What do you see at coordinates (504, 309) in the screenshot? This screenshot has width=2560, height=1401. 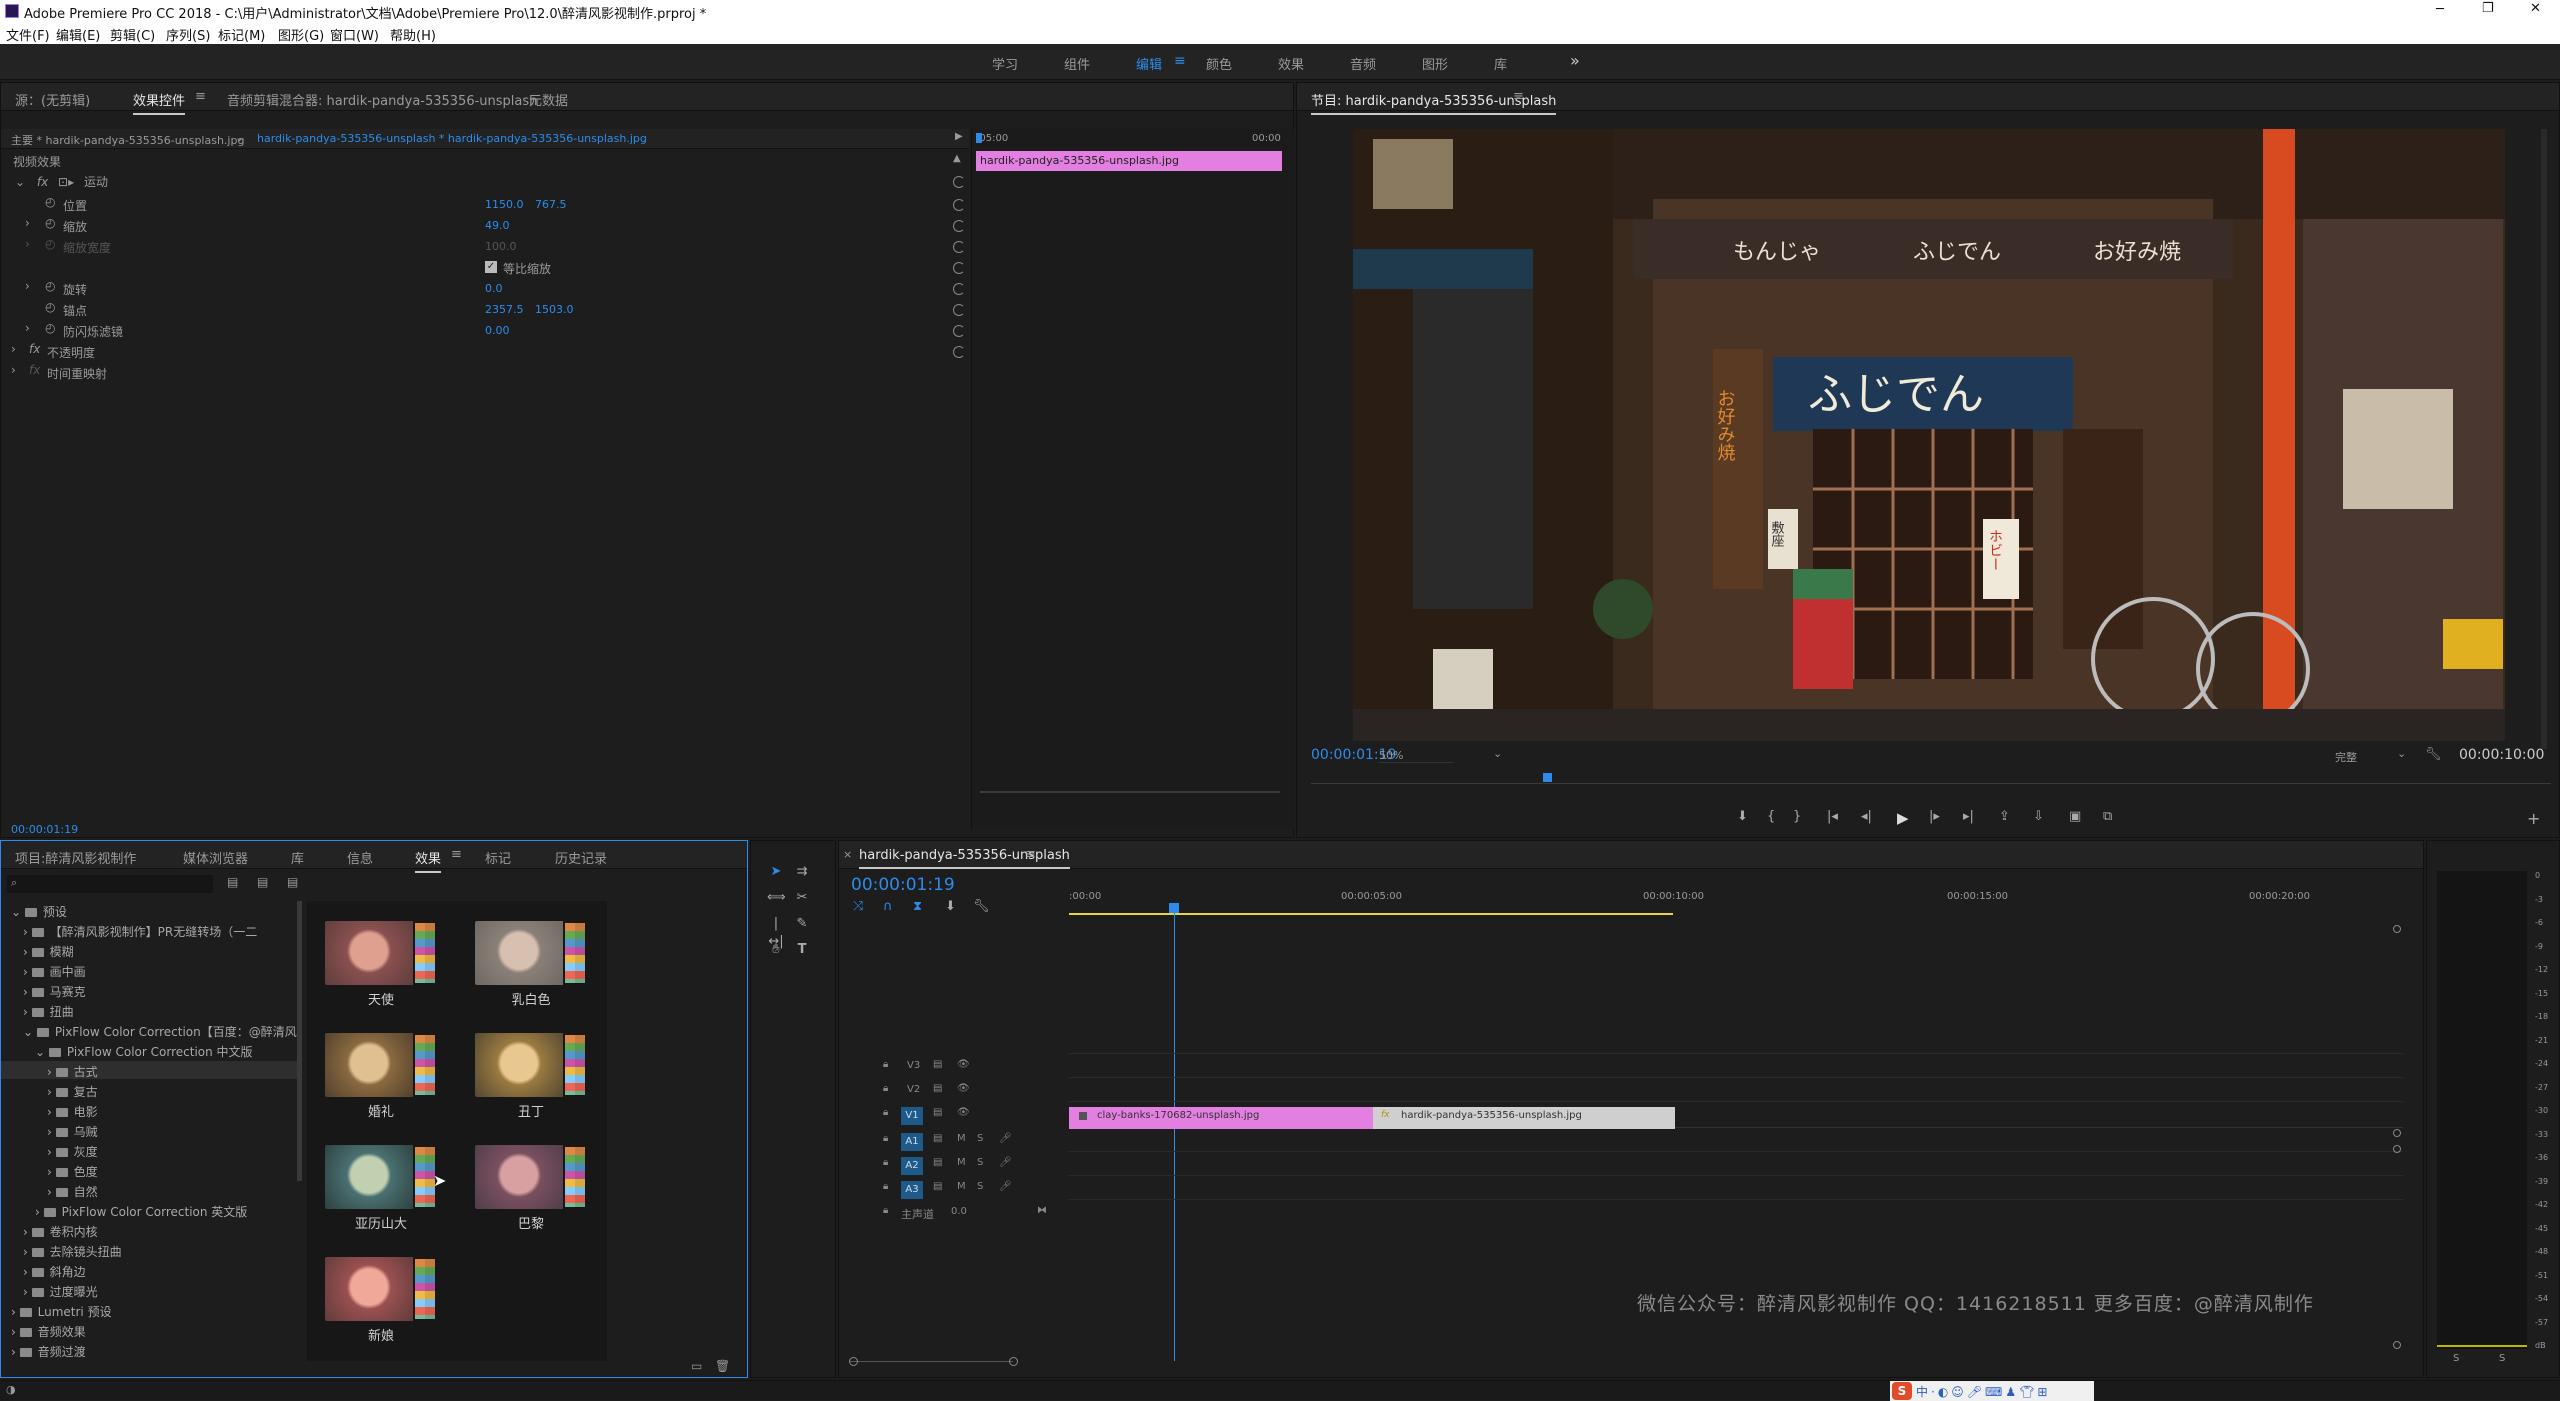 I see `anchor-x-value: 2357.5` at bounding box center [504, 309].